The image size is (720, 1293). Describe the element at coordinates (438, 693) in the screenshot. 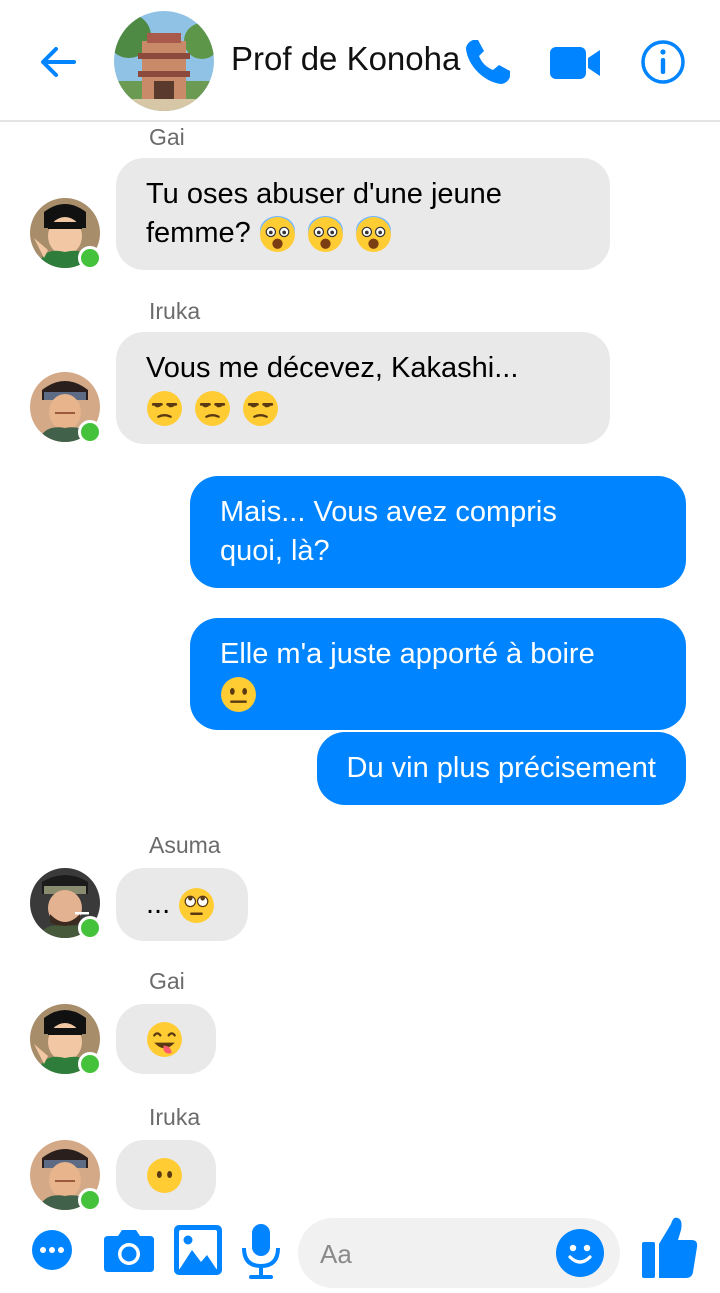

I see `neutral-face-emoji` at that location.